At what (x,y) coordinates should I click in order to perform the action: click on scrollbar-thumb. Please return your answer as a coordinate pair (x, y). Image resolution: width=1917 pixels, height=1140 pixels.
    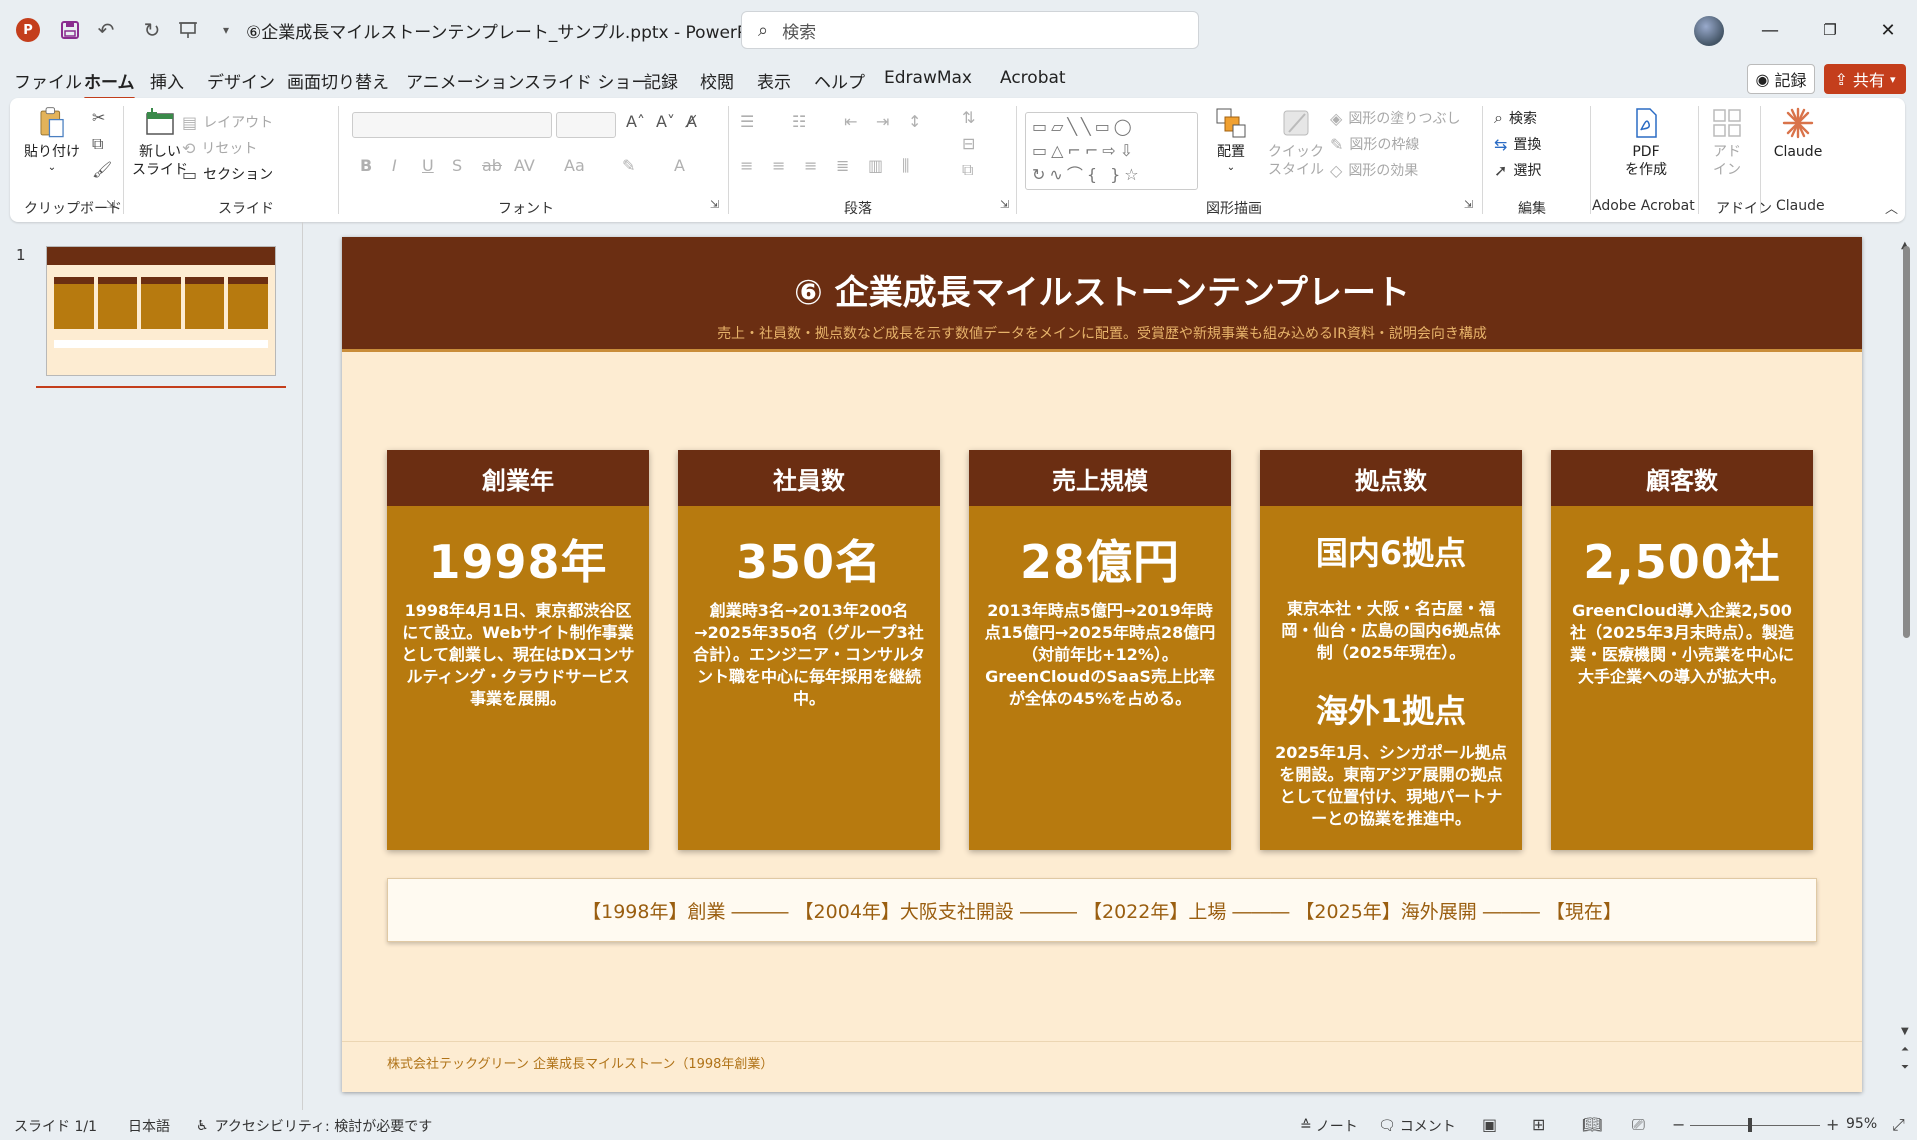
    Looking at the image, I should click on (1906, 442).